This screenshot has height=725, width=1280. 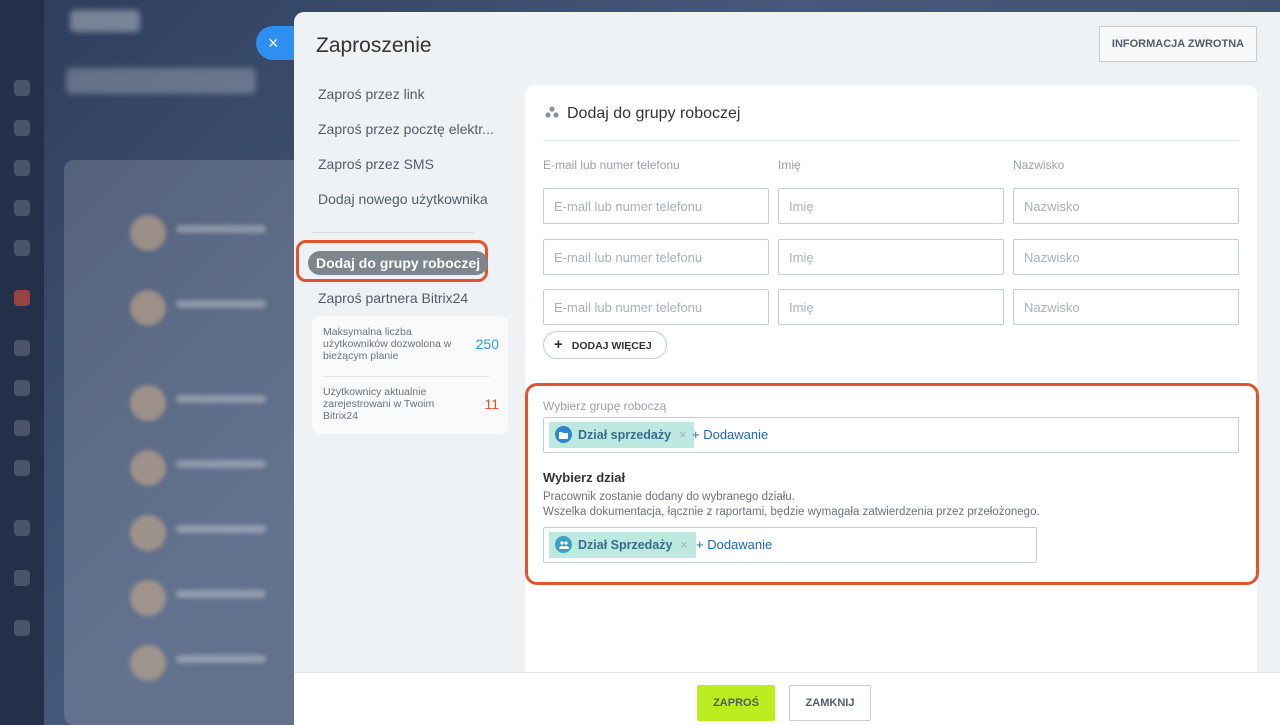 What do you see at coordinates (393, 232) in the screenshot?
I see `menu-divider` at bounding box center [393, 232].